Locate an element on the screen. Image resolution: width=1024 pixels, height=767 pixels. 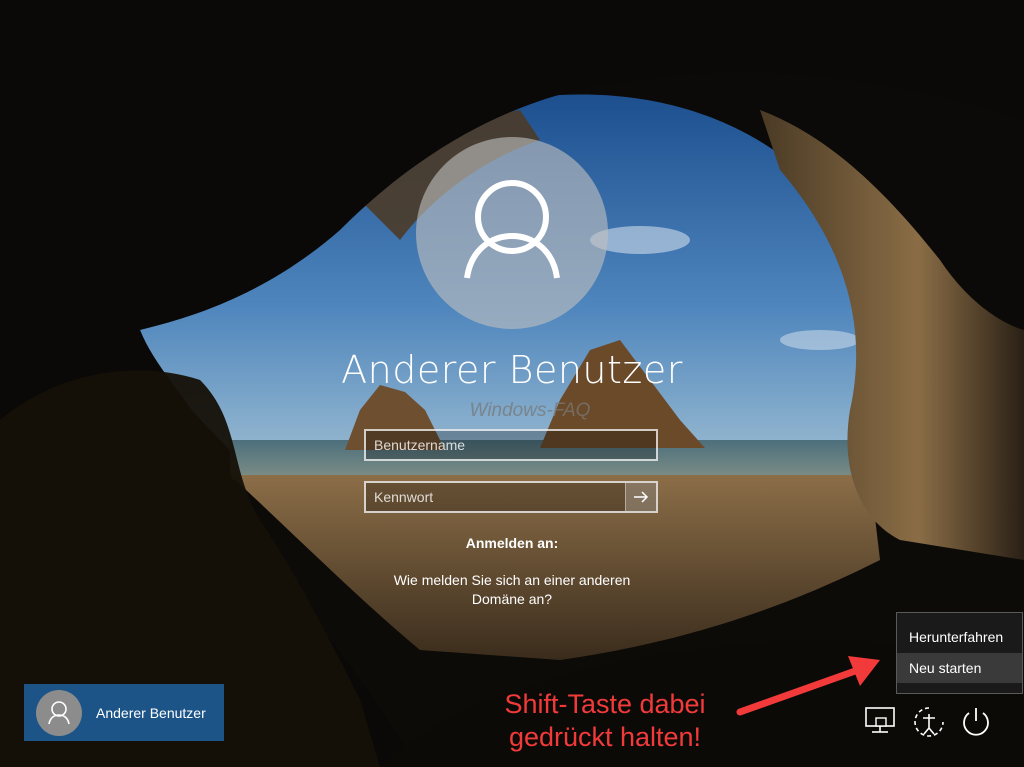
power-menu: Herunterfahren Neu starten is located at coordinates (959, 653).